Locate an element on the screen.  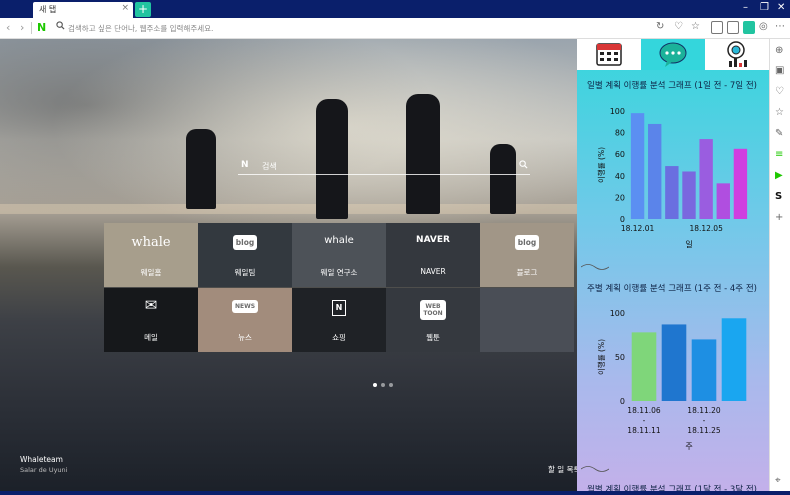
window-bottom-border is located at coordinates (395, 493).